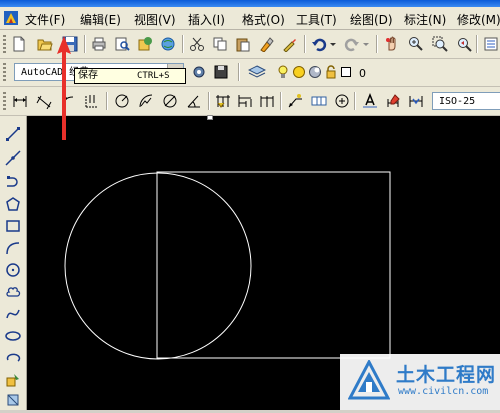 The height and width of the screenshot is (413, 500). Describe the element at coordinates (13, 204) in the screenshot. I see `polygon-icon` at that location.